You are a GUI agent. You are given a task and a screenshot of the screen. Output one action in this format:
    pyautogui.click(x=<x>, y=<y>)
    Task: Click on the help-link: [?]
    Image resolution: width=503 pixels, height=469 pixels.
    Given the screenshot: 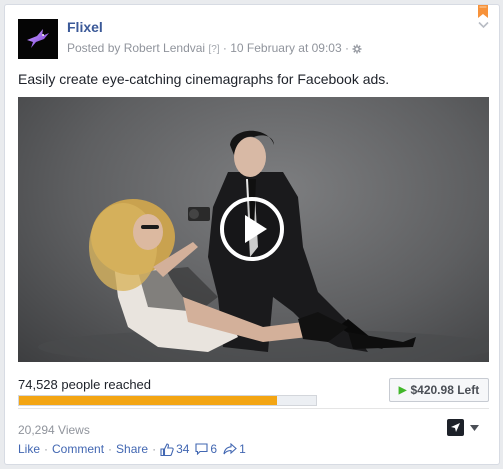 What is the action you would take?
    pyautogui.click(x=213, y=49)
    